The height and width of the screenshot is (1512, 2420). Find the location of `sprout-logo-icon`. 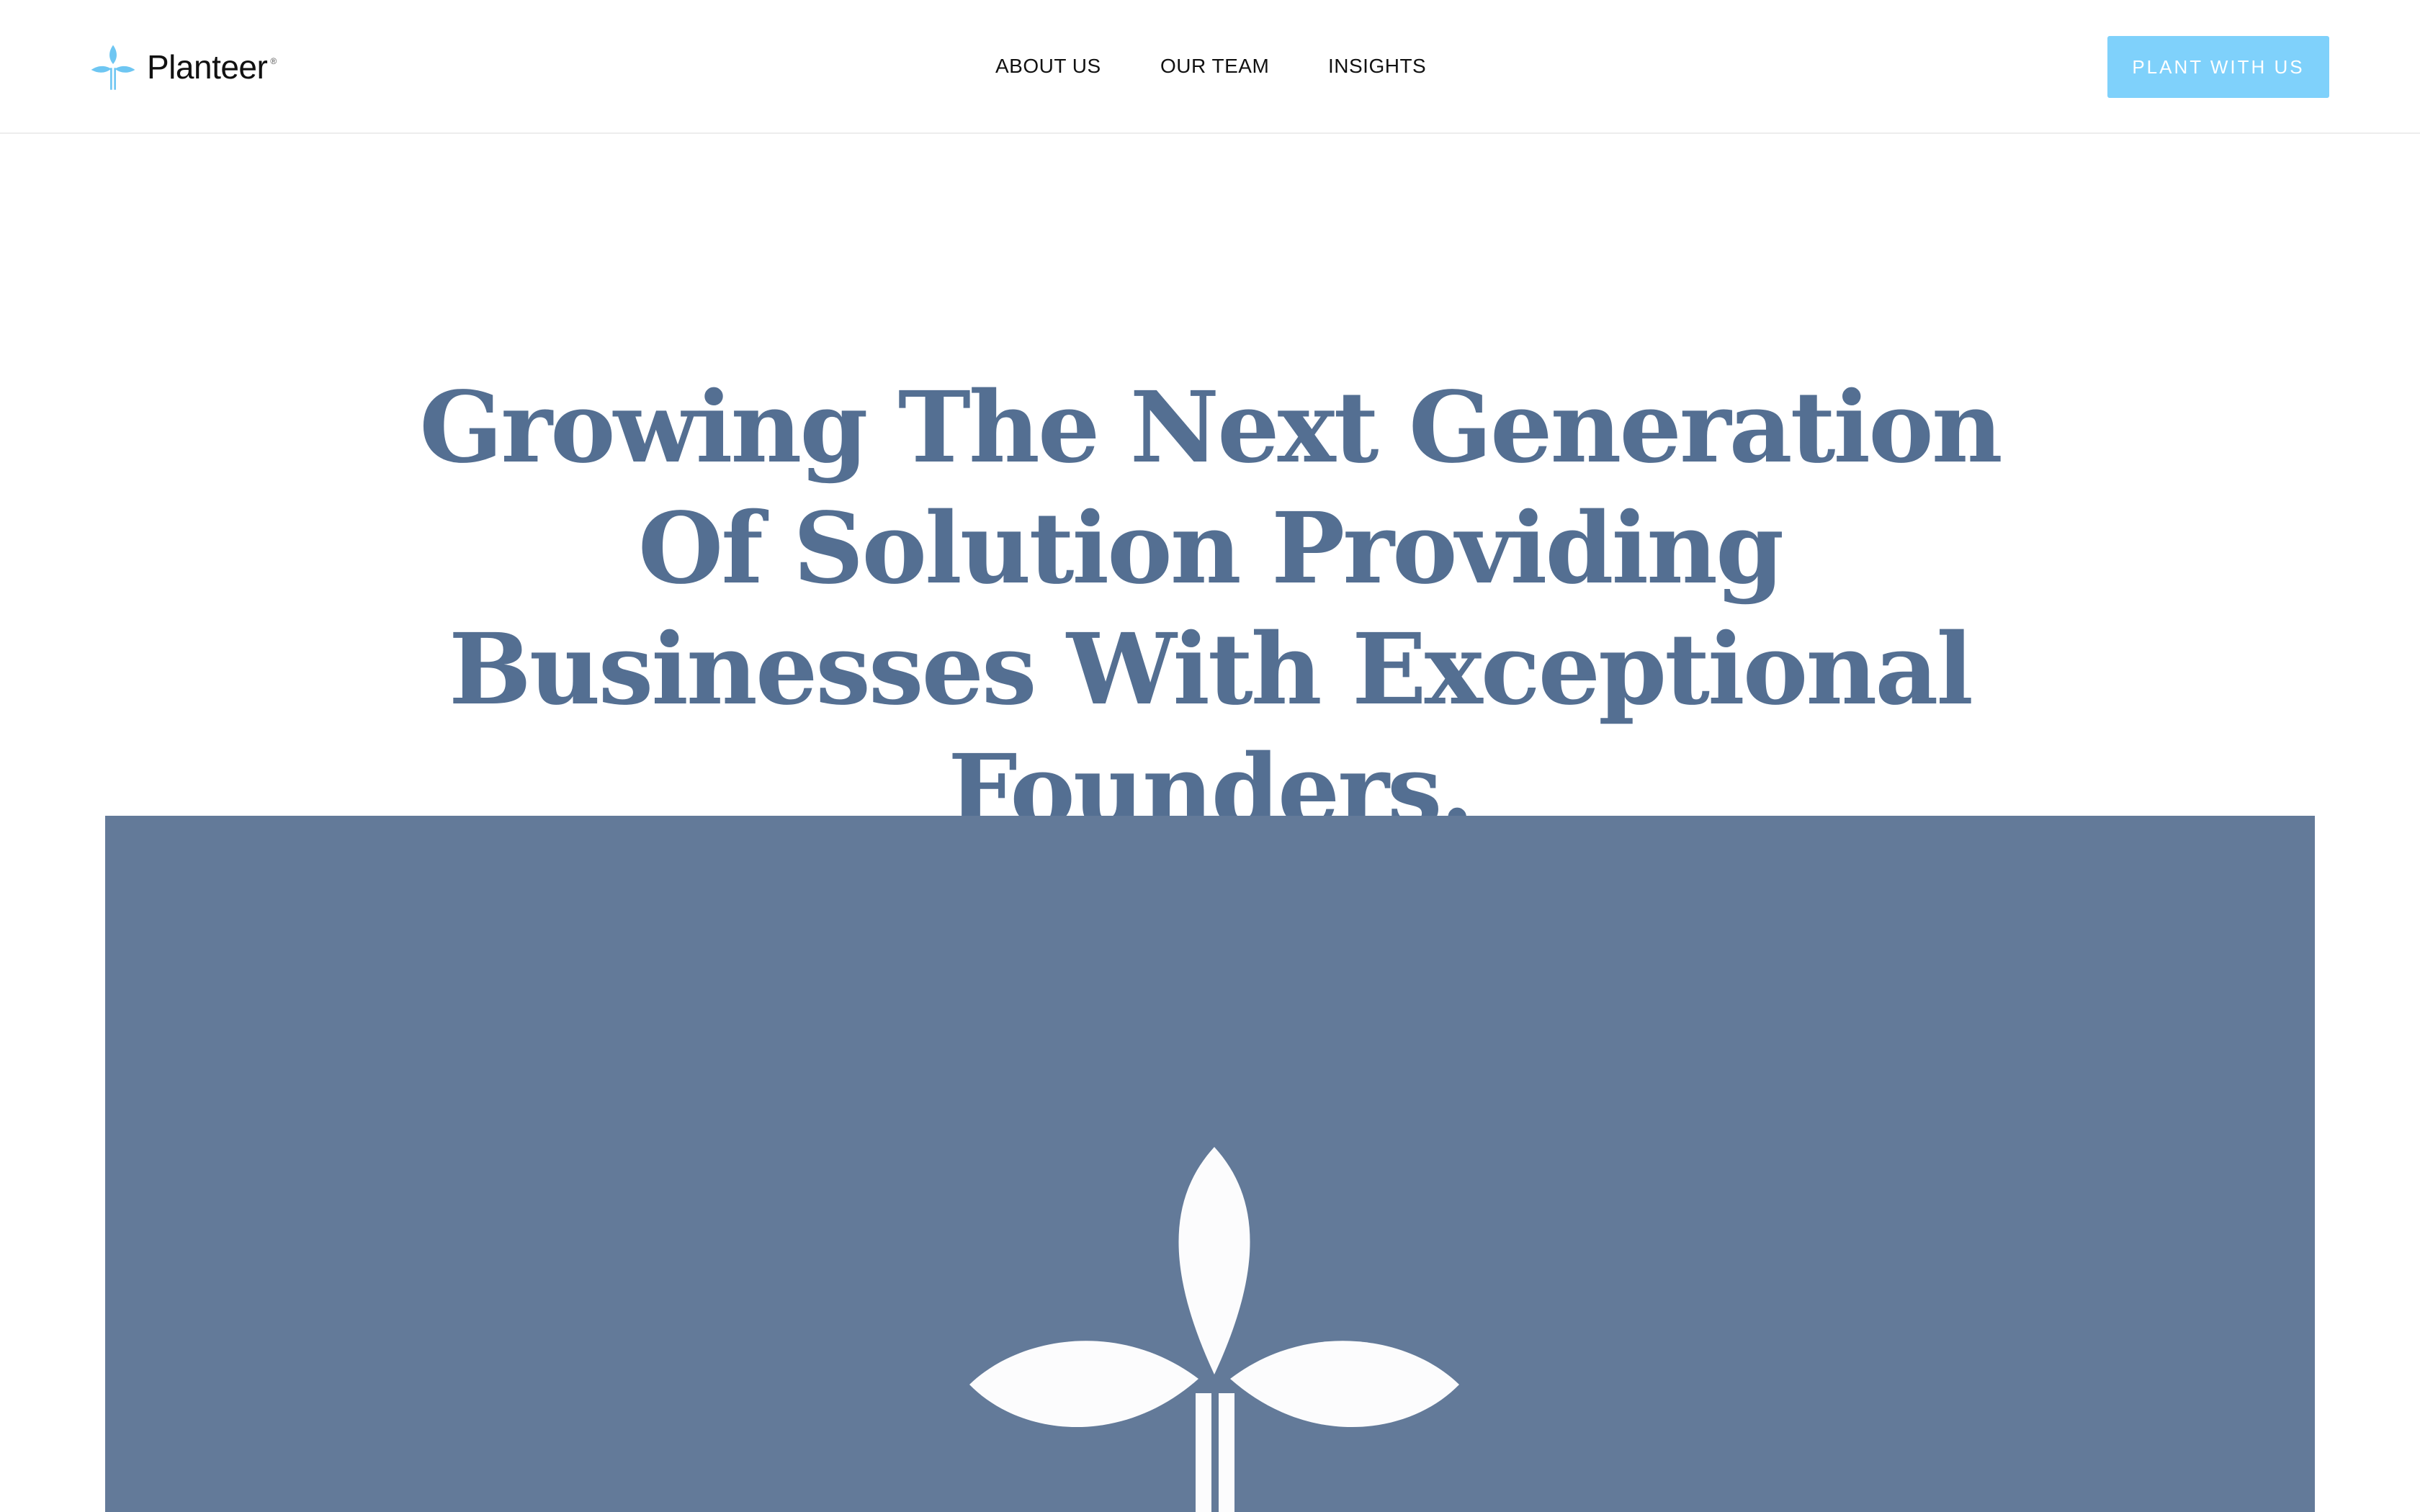

sprout-logo-icon is located at coordinates (1214, 1329).